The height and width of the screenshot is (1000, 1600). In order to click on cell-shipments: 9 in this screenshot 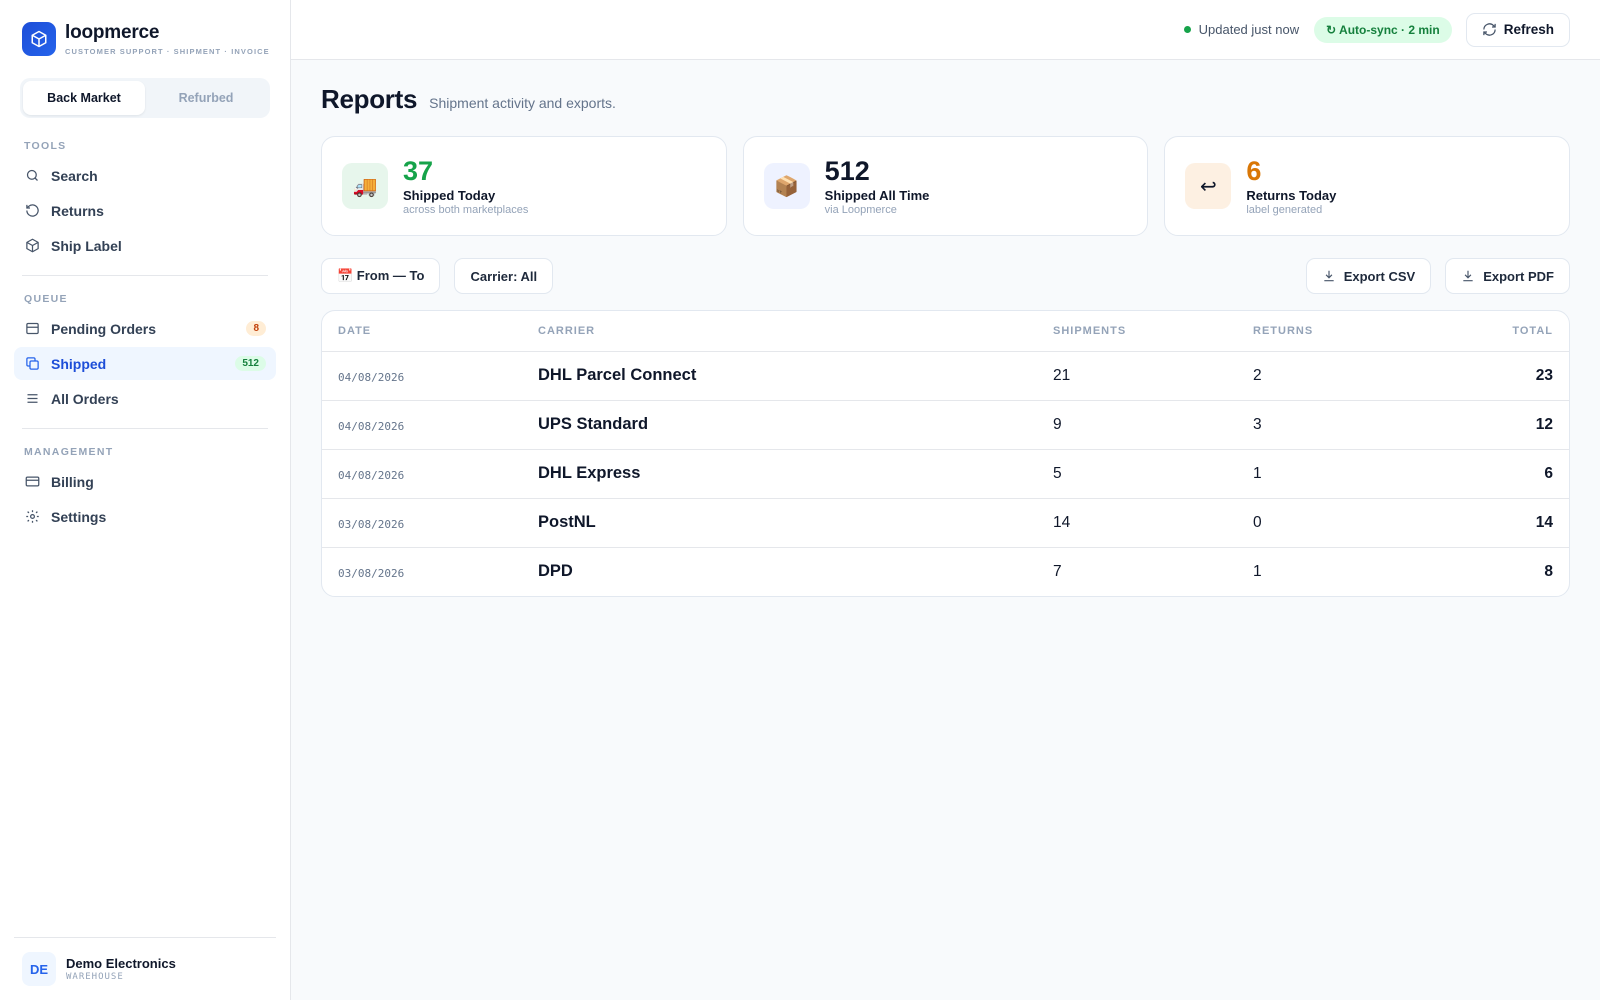, I will do `click(1137, 425)`.